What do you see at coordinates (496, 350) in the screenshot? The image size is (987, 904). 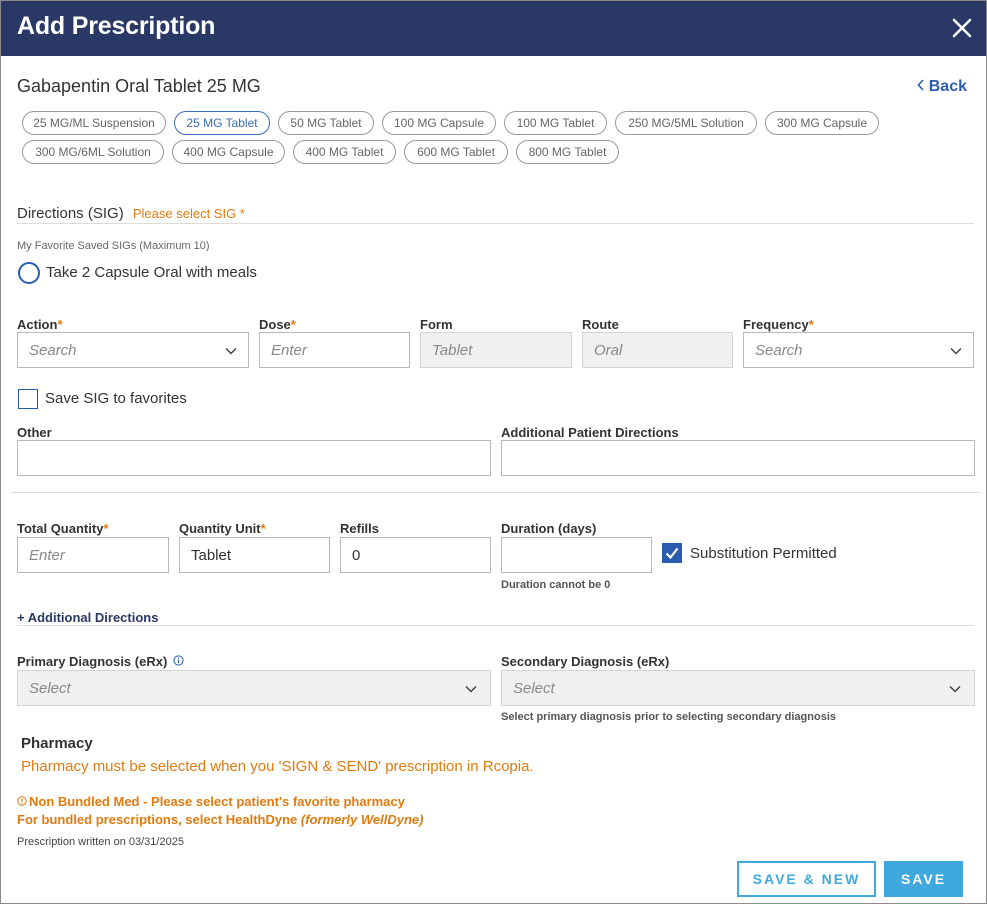 I see `form-field: Tablet` at bounding box center [496, 350].